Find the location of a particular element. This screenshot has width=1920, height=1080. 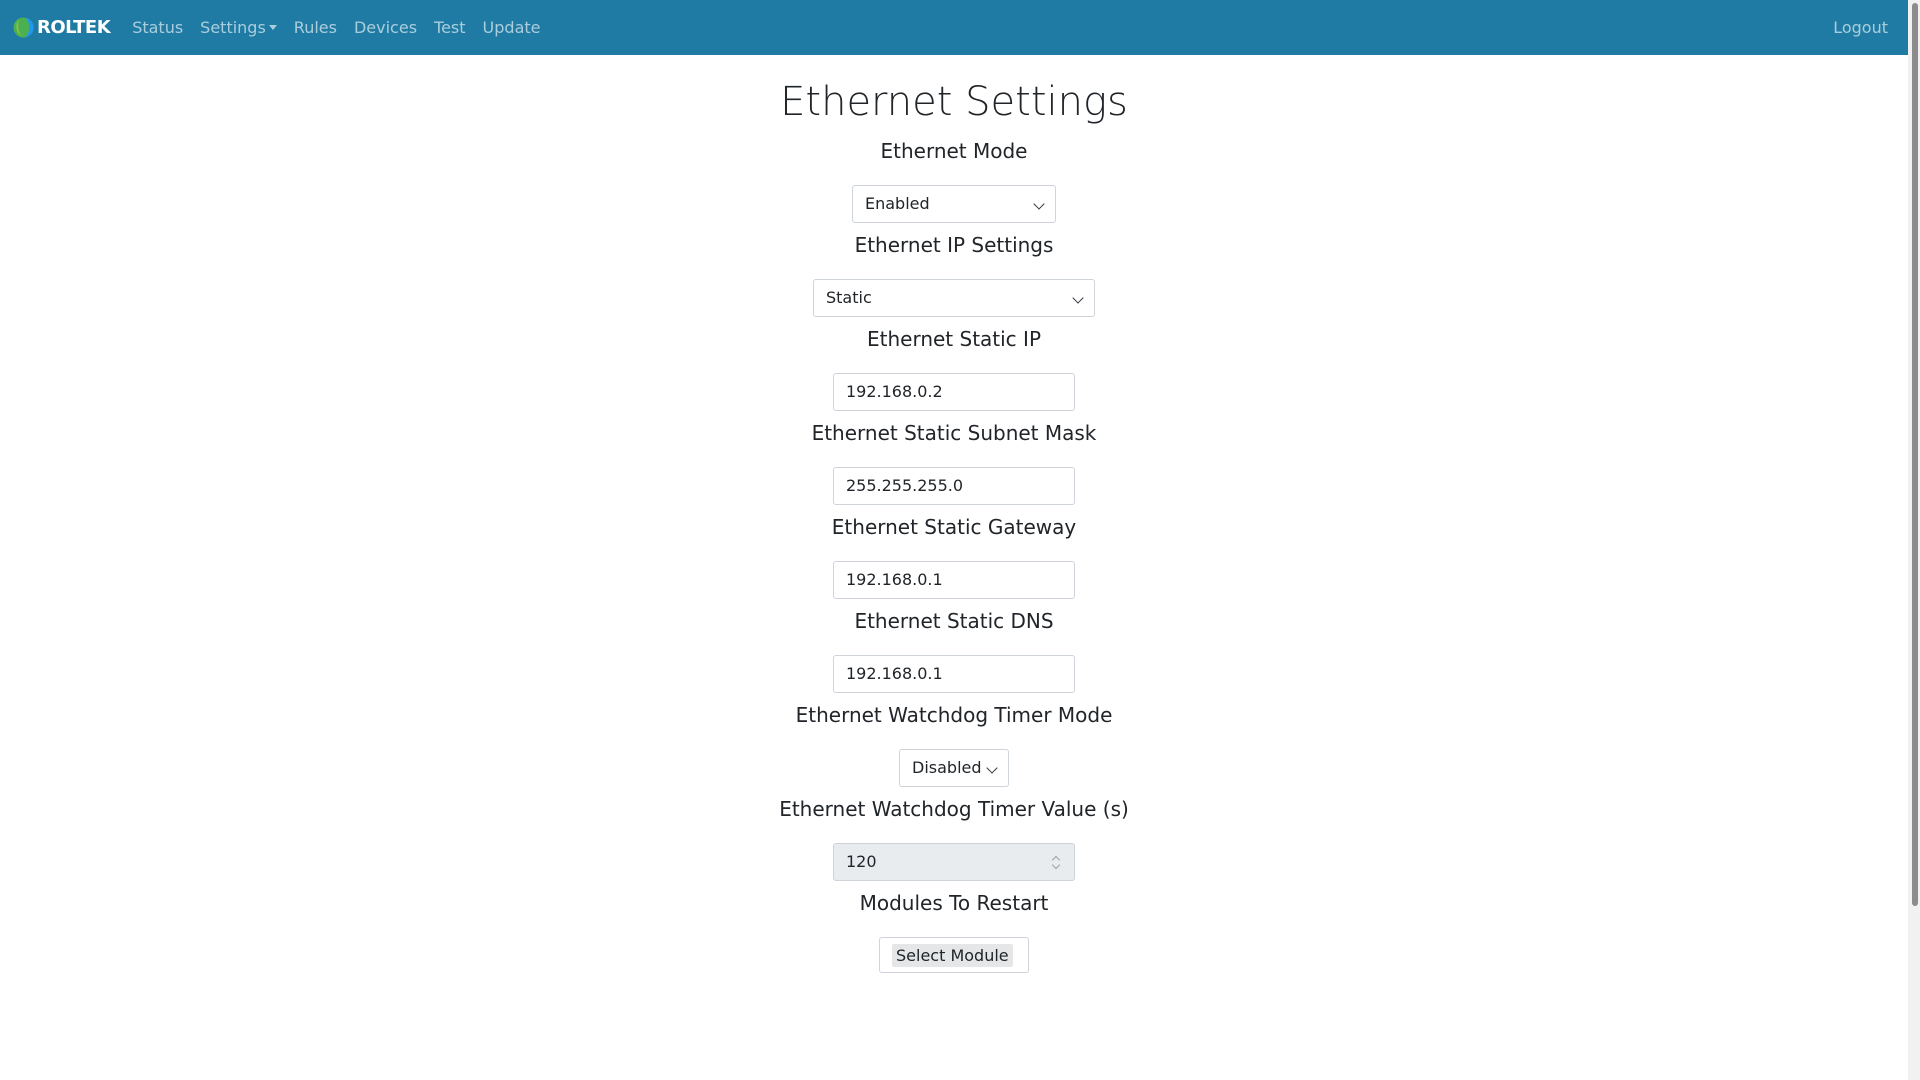

watchdog-mode-value: Disabled is located at coordinates (947, 767).